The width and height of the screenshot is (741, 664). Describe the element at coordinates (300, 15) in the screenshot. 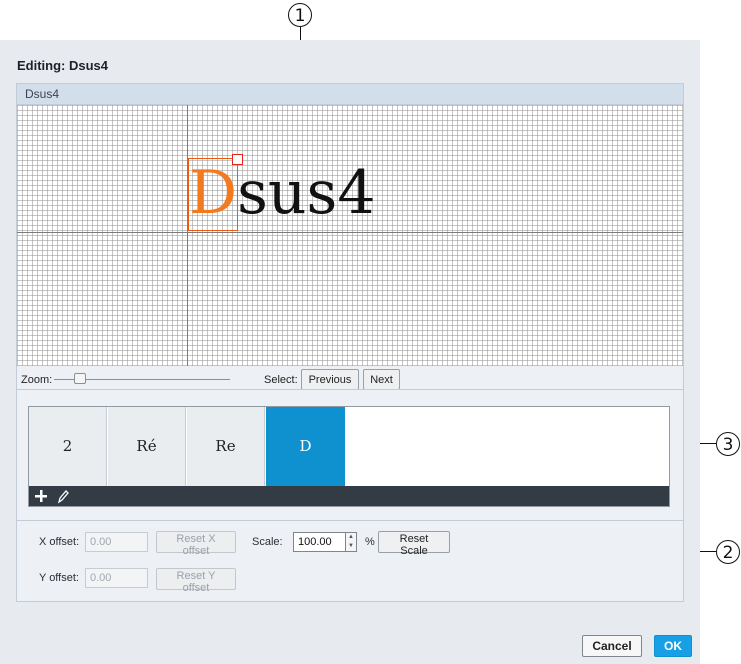

I see `callout-1: 1` at that location.